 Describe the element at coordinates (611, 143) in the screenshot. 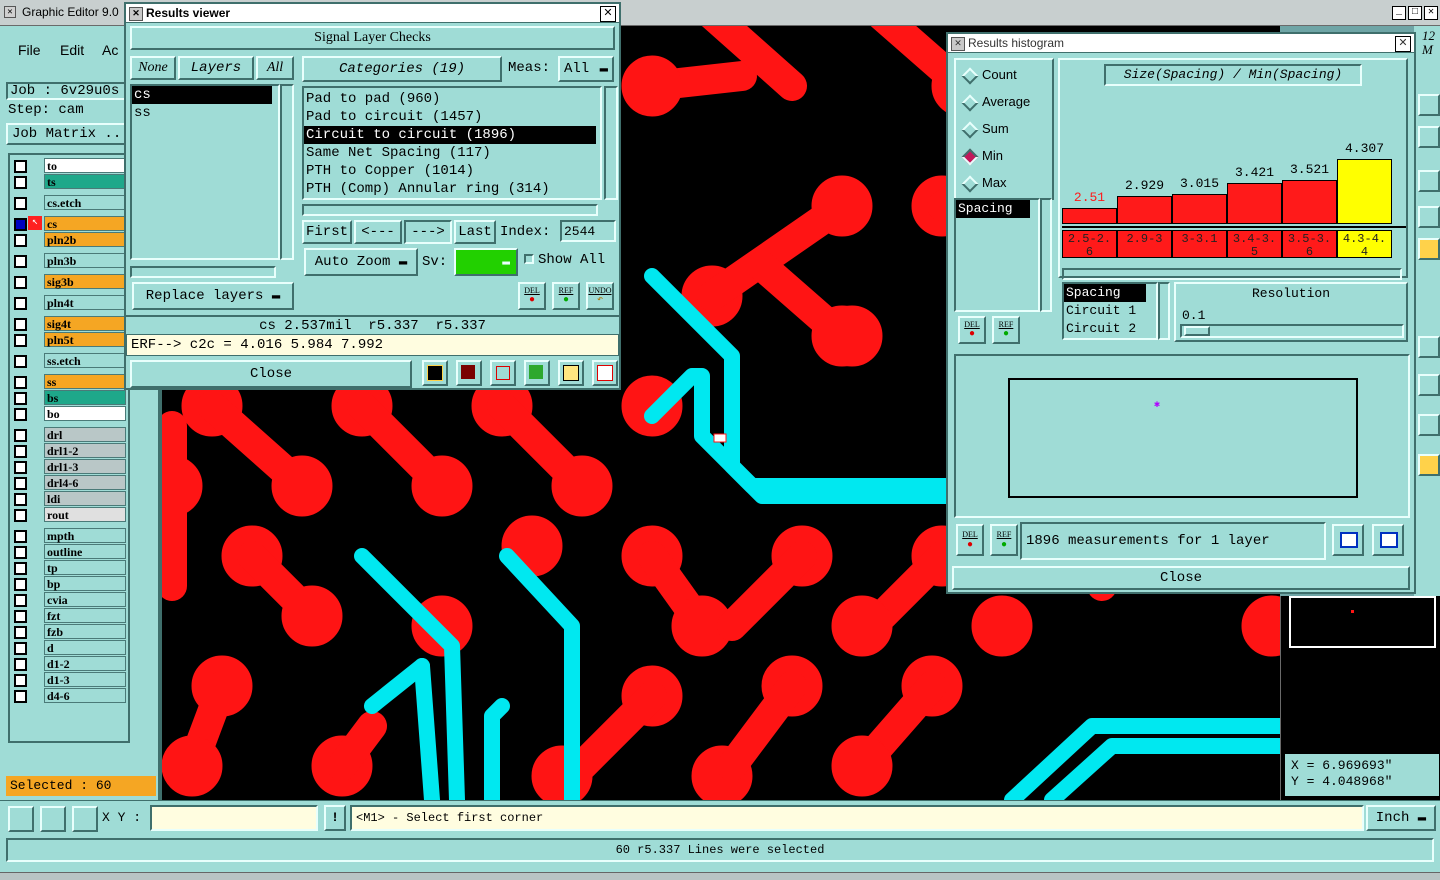

I see `rv-category-scrollbar` at that location.